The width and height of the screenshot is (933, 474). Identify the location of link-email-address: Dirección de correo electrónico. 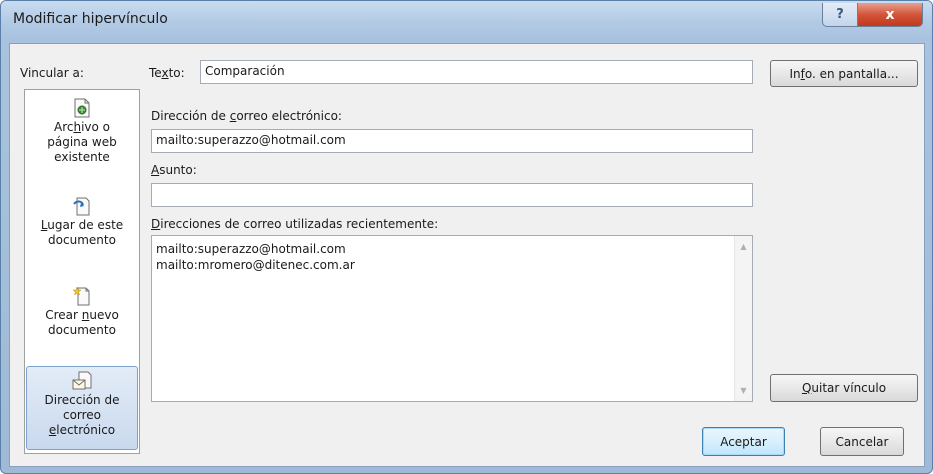
(82, 408).